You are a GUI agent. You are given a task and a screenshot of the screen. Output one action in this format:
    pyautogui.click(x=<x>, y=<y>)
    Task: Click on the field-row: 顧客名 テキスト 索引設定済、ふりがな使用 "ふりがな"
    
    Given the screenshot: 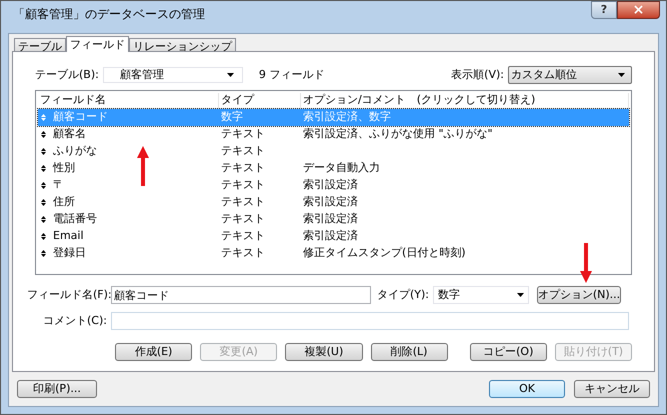 What is the action you would take?
    pyautogui.click(x=333, y=134)
    